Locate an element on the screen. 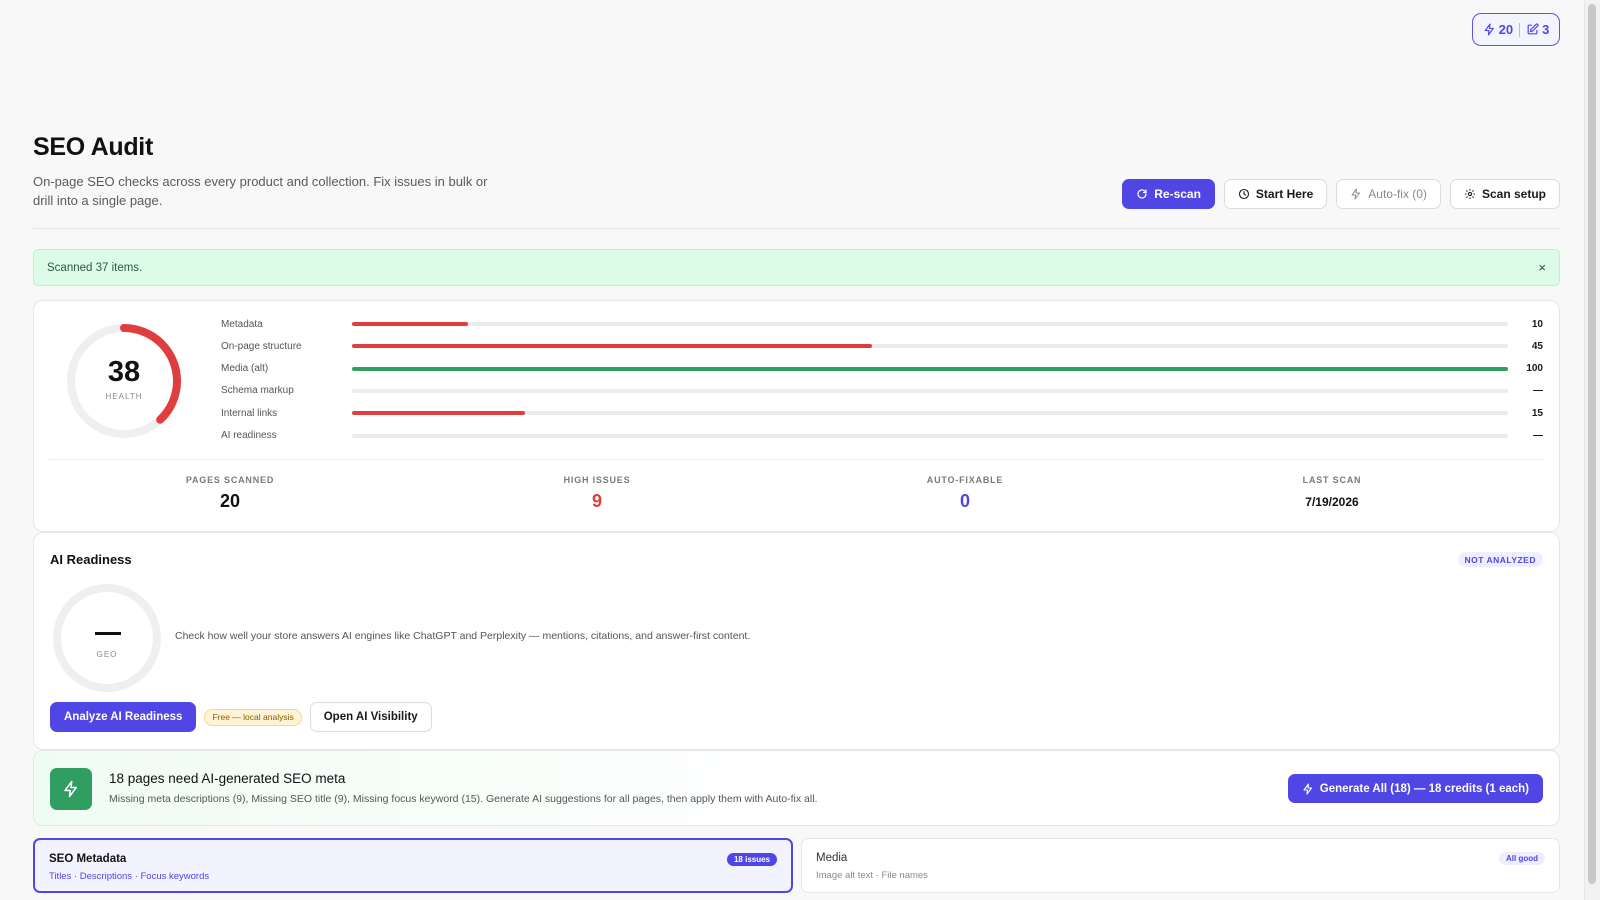 The width and height of the screenshot is (1600, 900). stat-label: LAST SCAN is located at coordinates (1332, 480).